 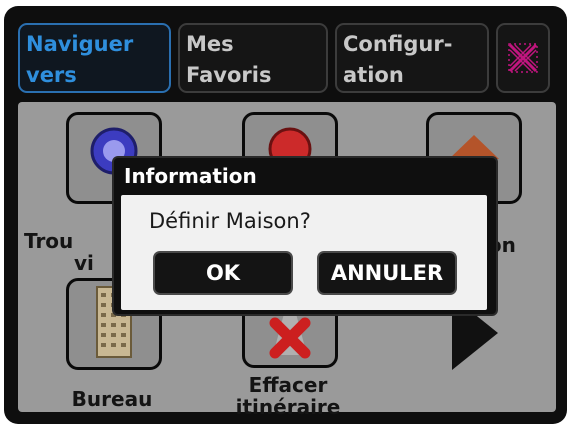 What do you see at coordinates (288, 385) in the screenshot?
I see `menu-item-delete-route-label-1: Effacer` at bounding box center [288, 385].